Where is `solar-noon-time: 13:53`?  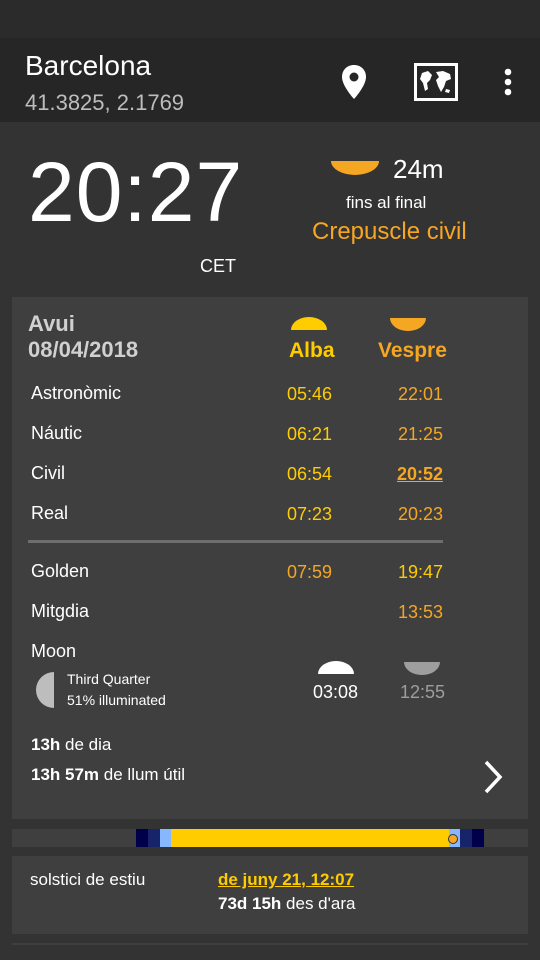
solar-noon-time: 13:53 is located at coordinates (420, 612).